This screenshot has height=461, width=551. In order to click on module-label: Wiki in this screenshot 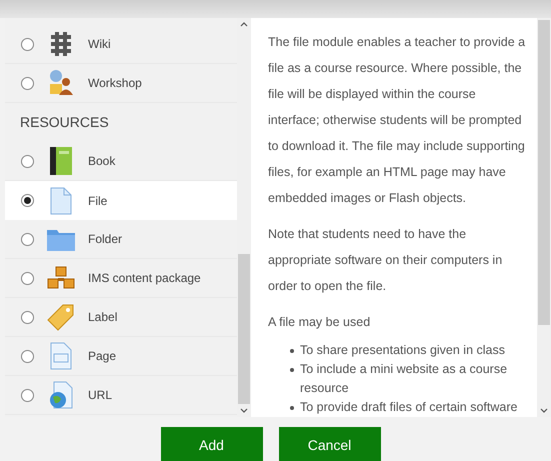, I will do `click(99, 44)`.